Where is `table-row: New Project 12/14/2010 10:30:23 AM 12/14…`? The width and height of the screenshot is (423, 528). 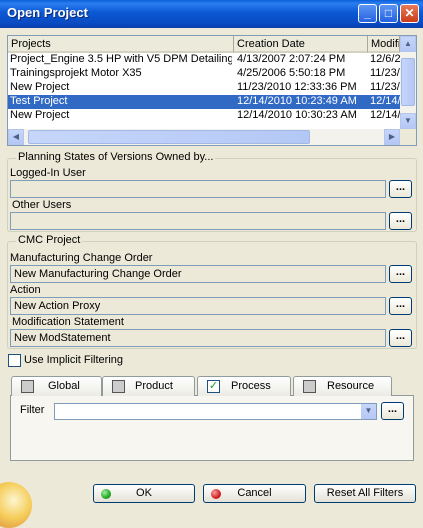
table-row: New Project 12/14/2010 10:30:23 AM 12/14… is located at coordinates (204, 116).